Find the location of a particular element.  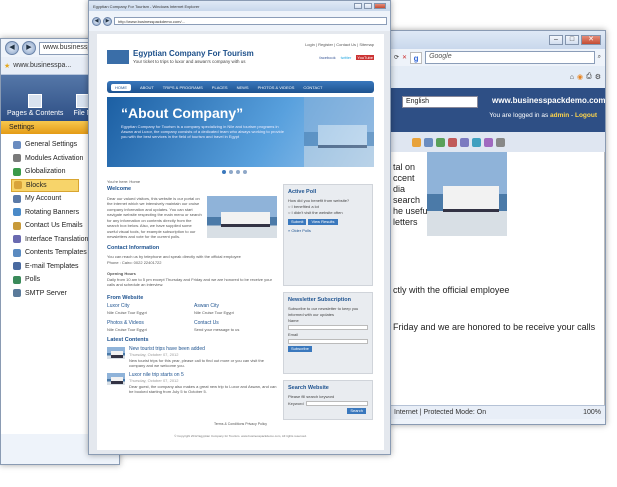

website-link-item: Luxor City Nile Cruise Tour Egypt is located at coordinates (148, 309).